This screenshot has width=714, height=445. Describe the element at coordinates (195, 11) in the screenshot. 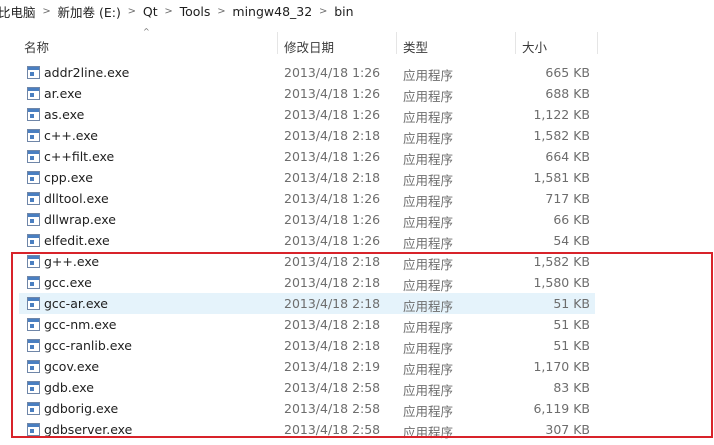

I see `breadcrumb-item-tools: Tools` at that location.